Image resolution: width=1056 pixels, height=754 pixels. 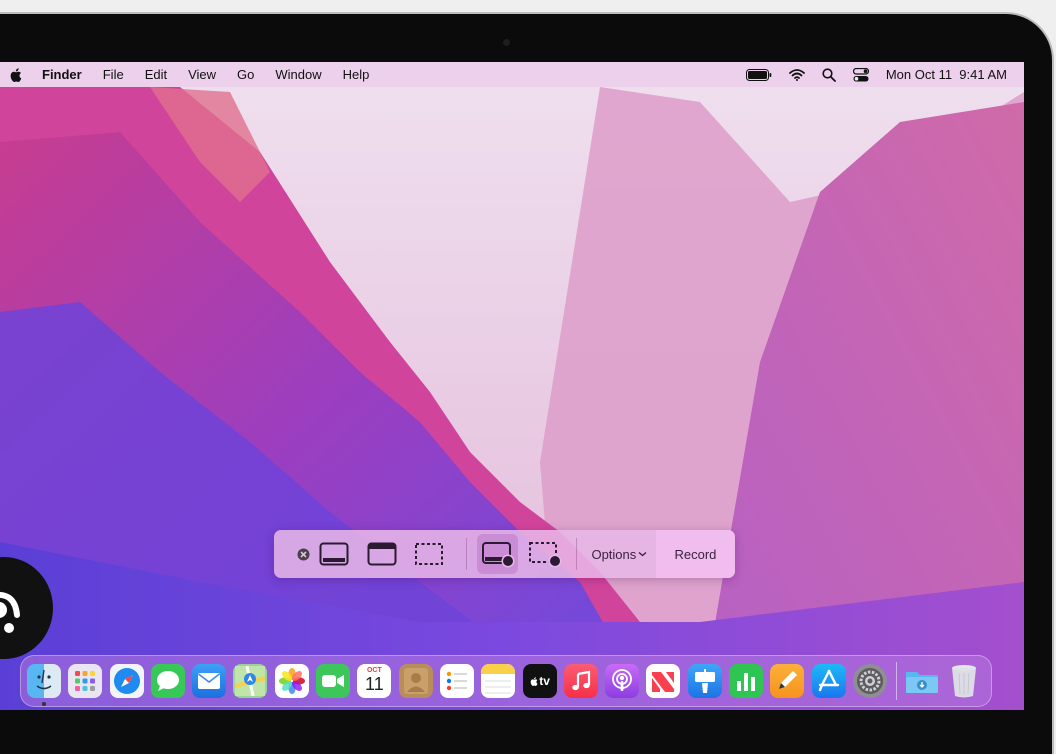 What do you see at coordinates (15, 75) in the screenshot?
I see `apple-logo-icon` at bounding box center [15, 75].